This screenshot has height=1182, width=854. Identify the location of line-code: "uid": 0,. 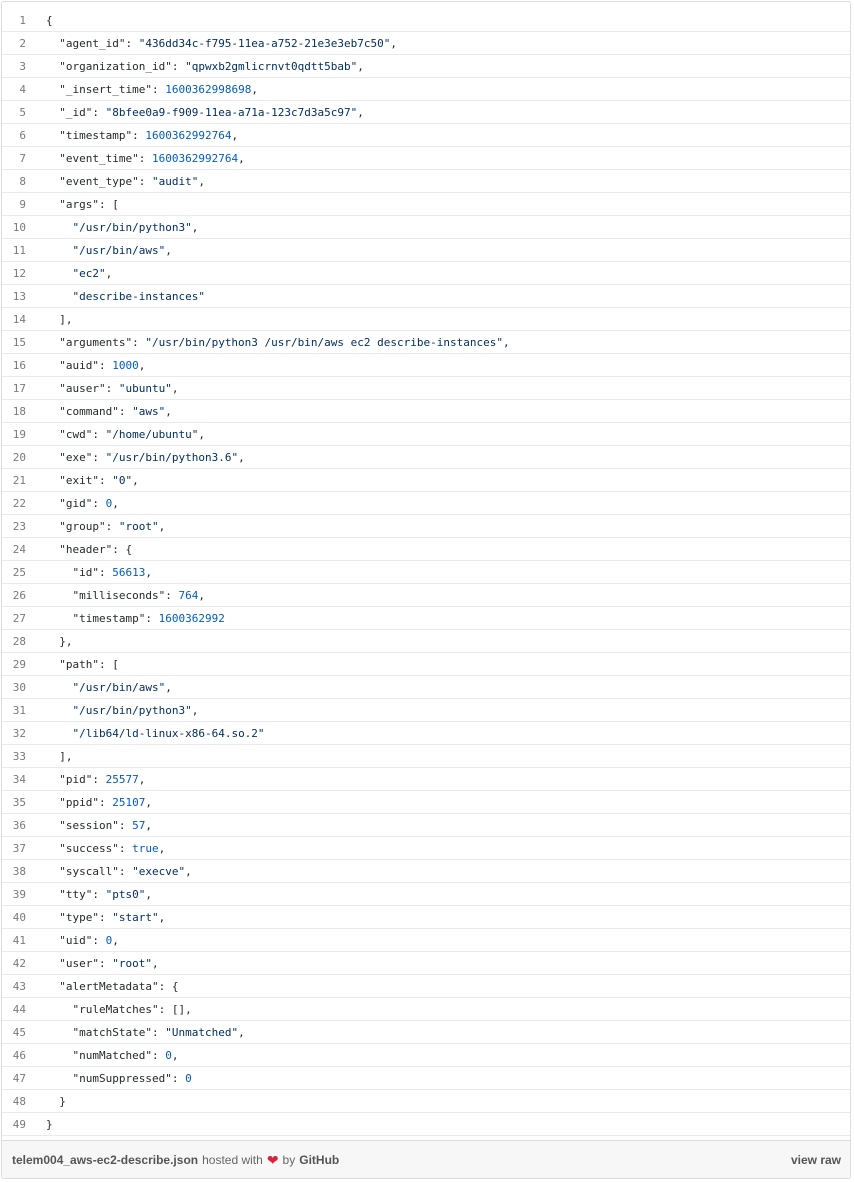
(82, 940).